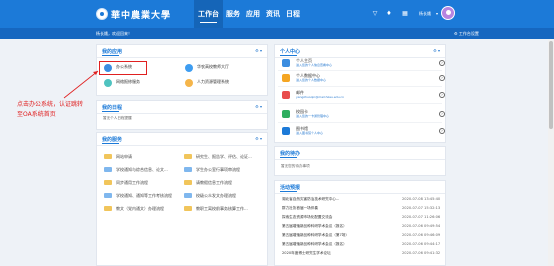  I want to click on service-item: 校级公众发文办理流程, so click(216, 196).